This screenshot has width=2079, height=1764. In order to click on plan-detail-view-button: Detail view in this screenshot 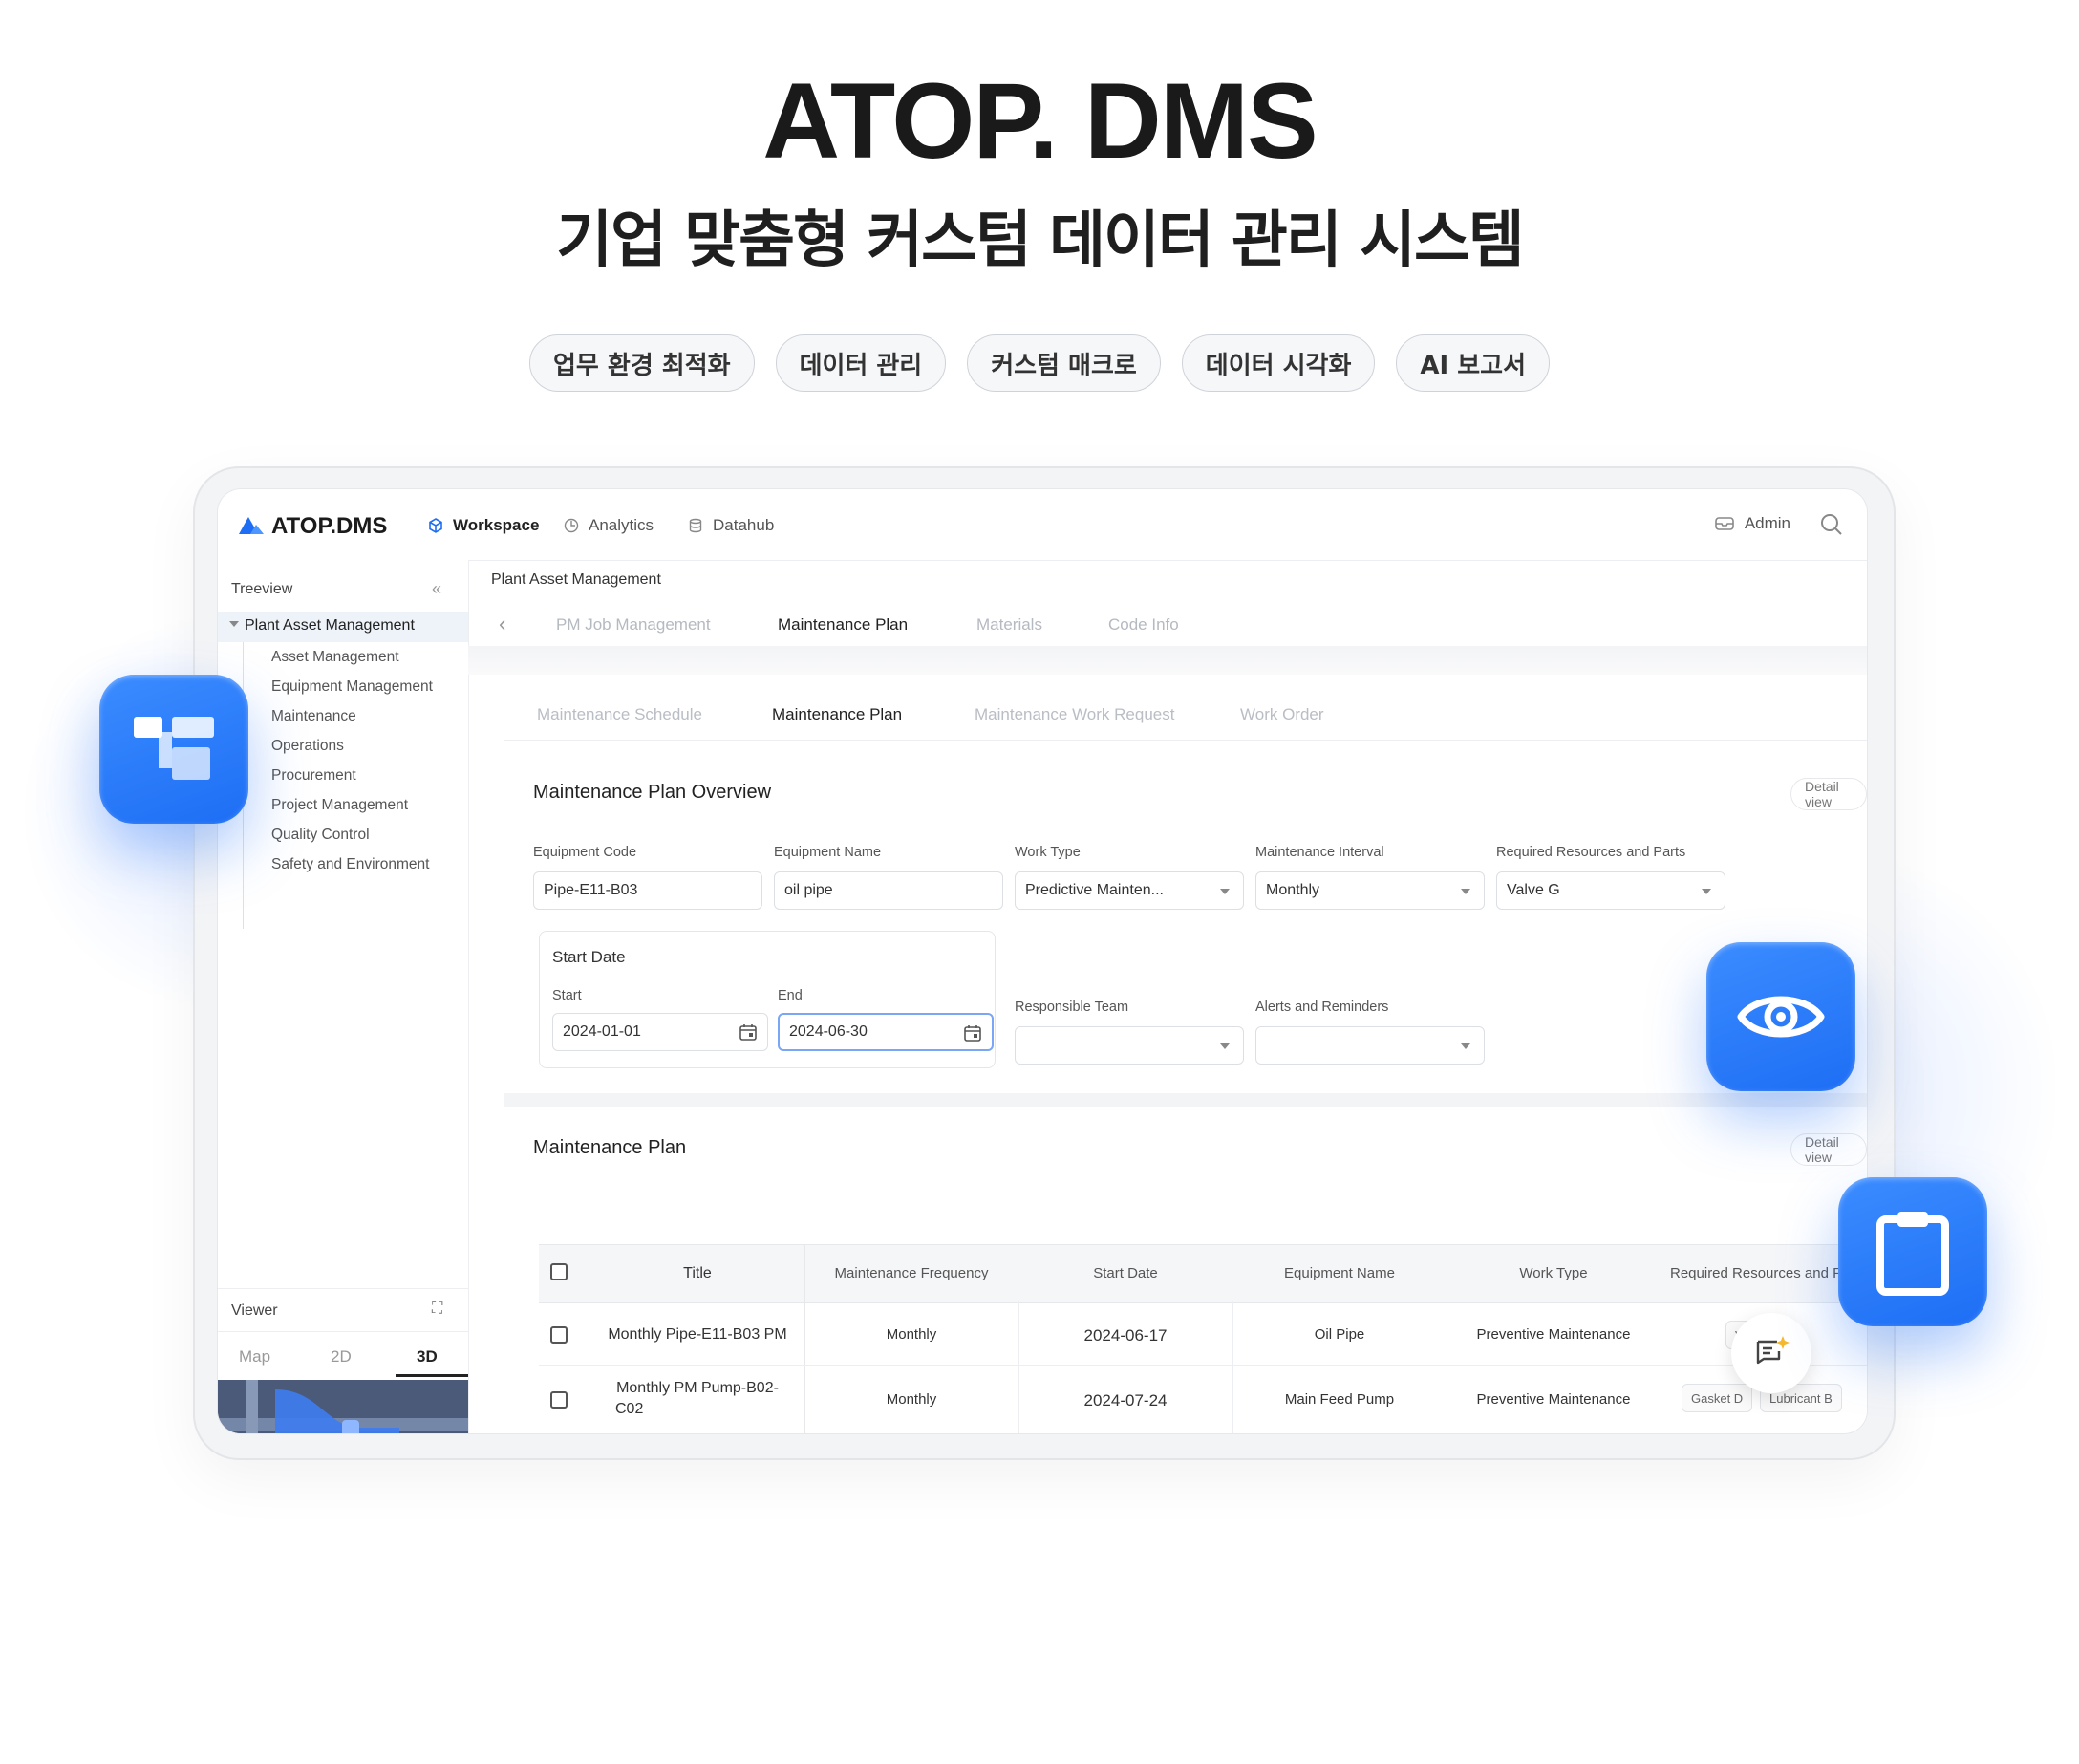, I will do `click(1828, 1150)`.